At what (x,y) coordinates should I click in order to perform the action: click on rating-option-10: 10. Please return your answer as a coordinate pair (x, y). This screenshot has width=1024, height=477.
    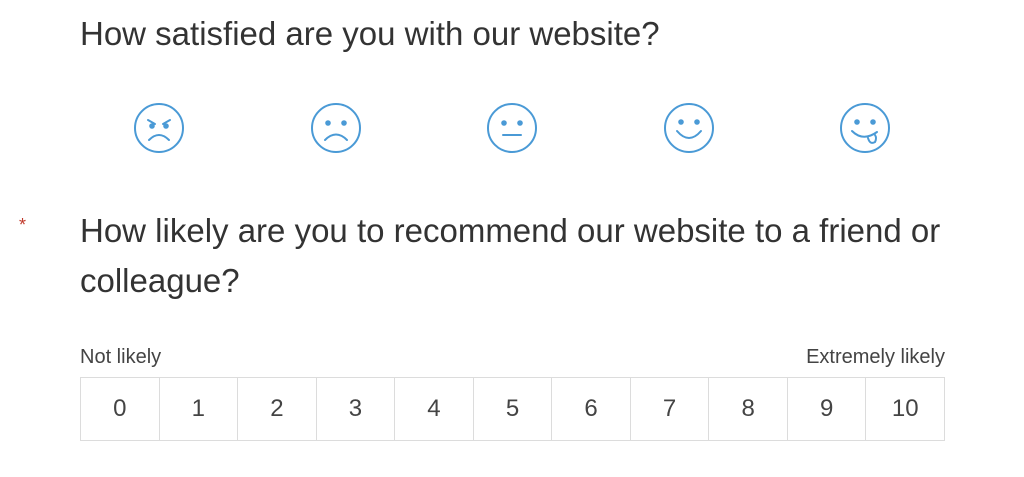
    Looking at the image, I should click on (905, 409).